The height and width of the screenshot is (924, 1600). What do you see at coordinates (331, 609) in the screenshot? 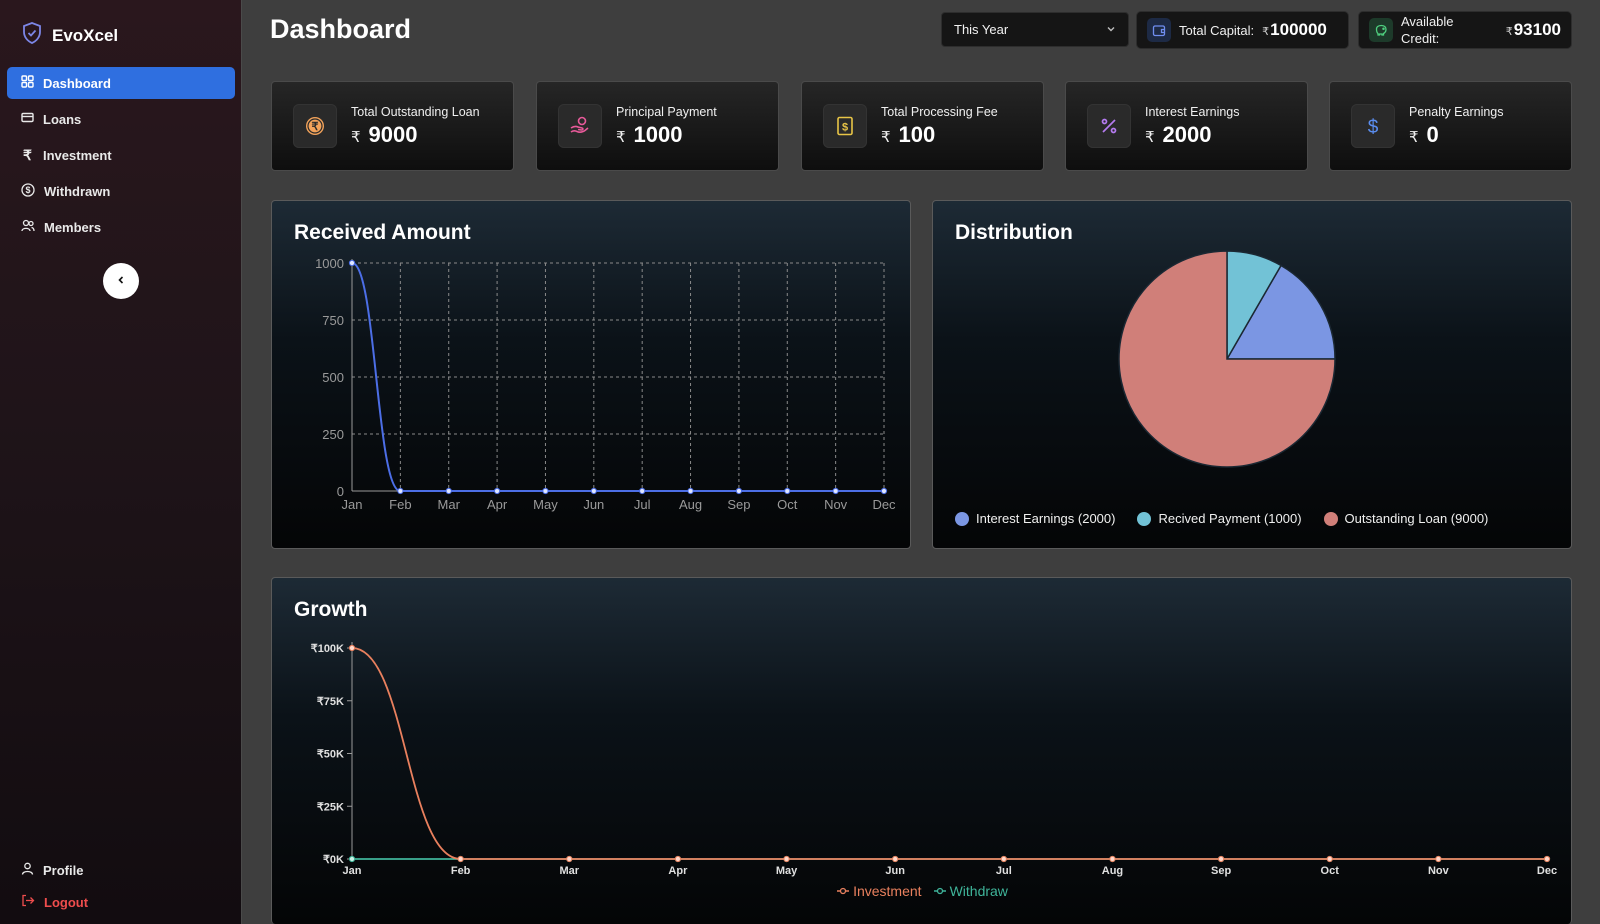
I see `growth-title: Growth` at bounding box center [331, 609].